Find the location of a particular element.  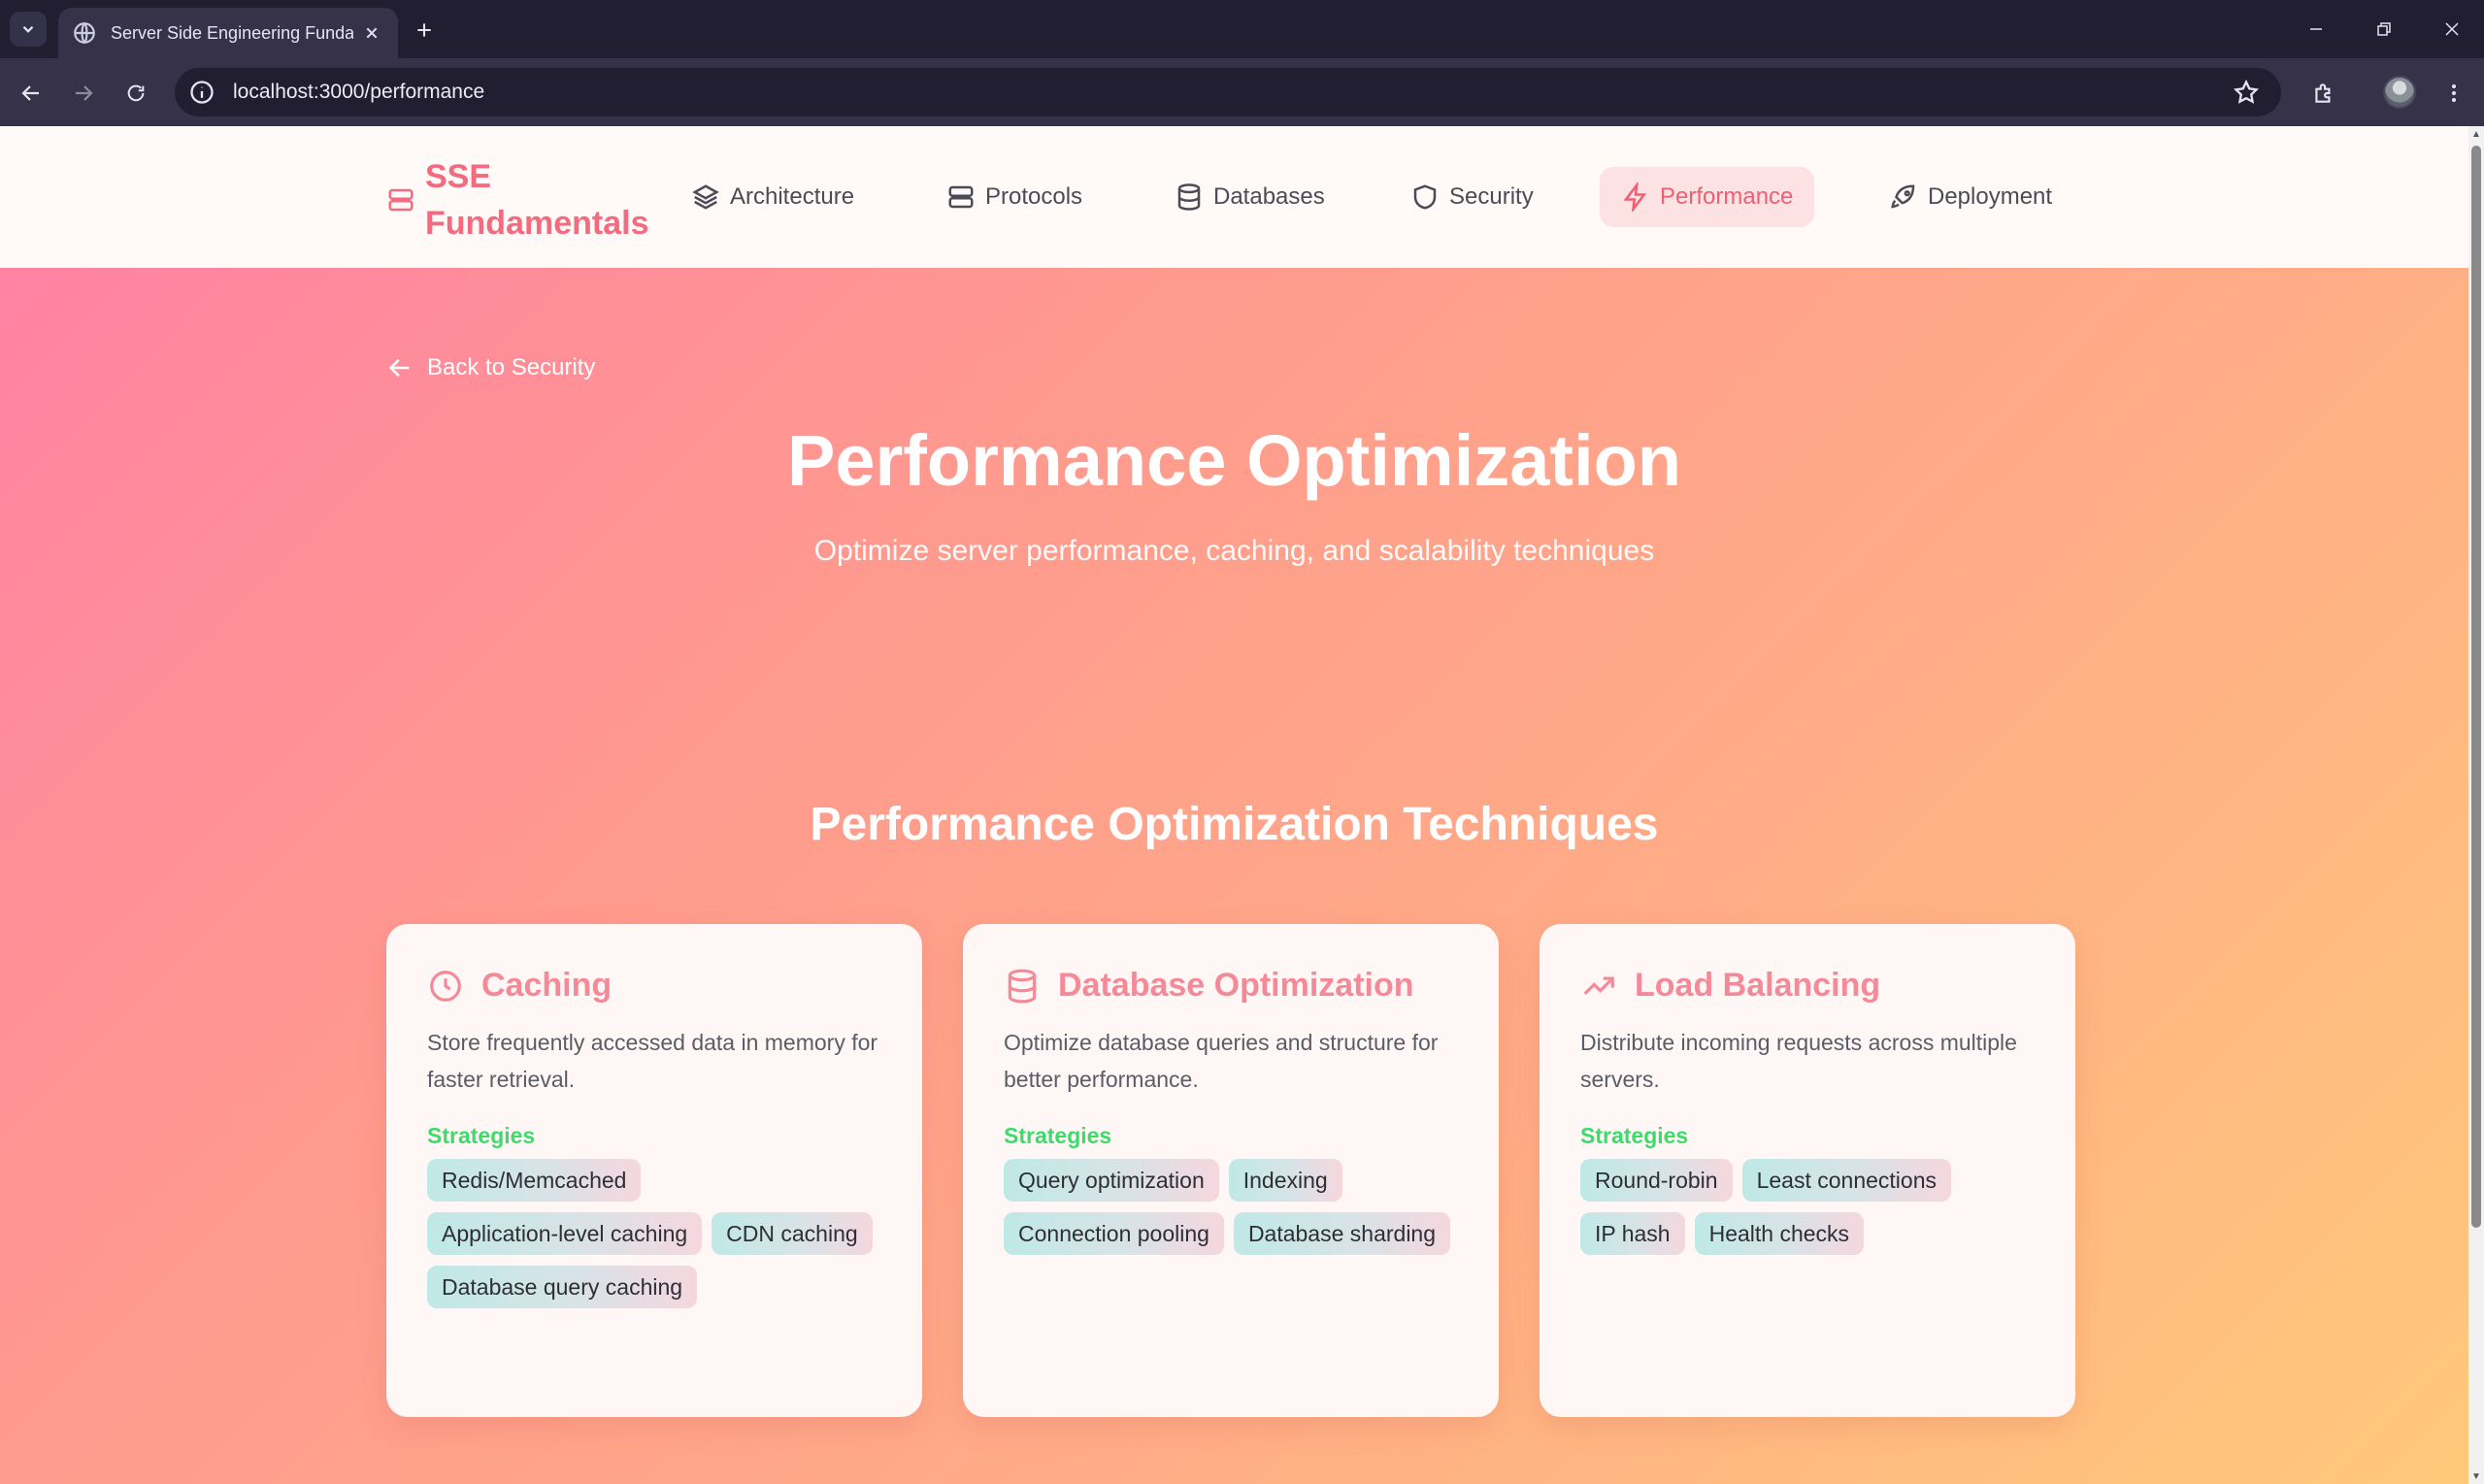

arrow-right-icon is located at coordinates (84, 93).